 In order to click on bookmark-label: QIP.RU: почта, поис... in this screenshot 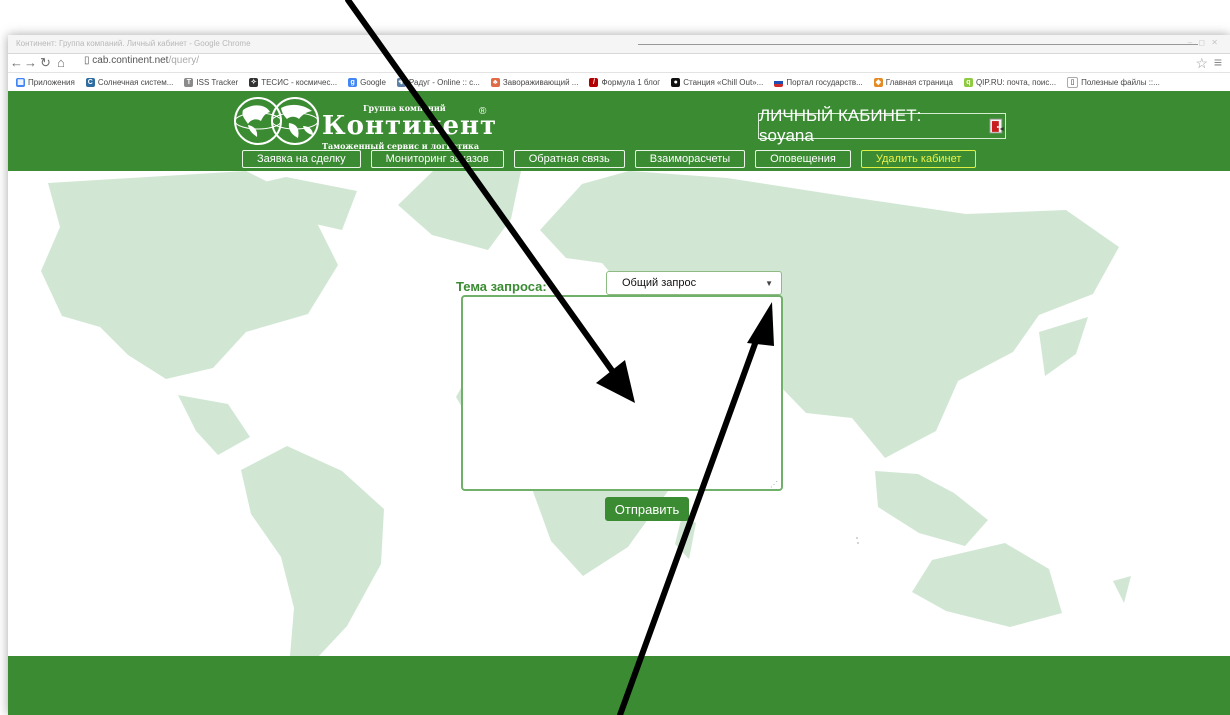, I will do `click(1016, 82)`.